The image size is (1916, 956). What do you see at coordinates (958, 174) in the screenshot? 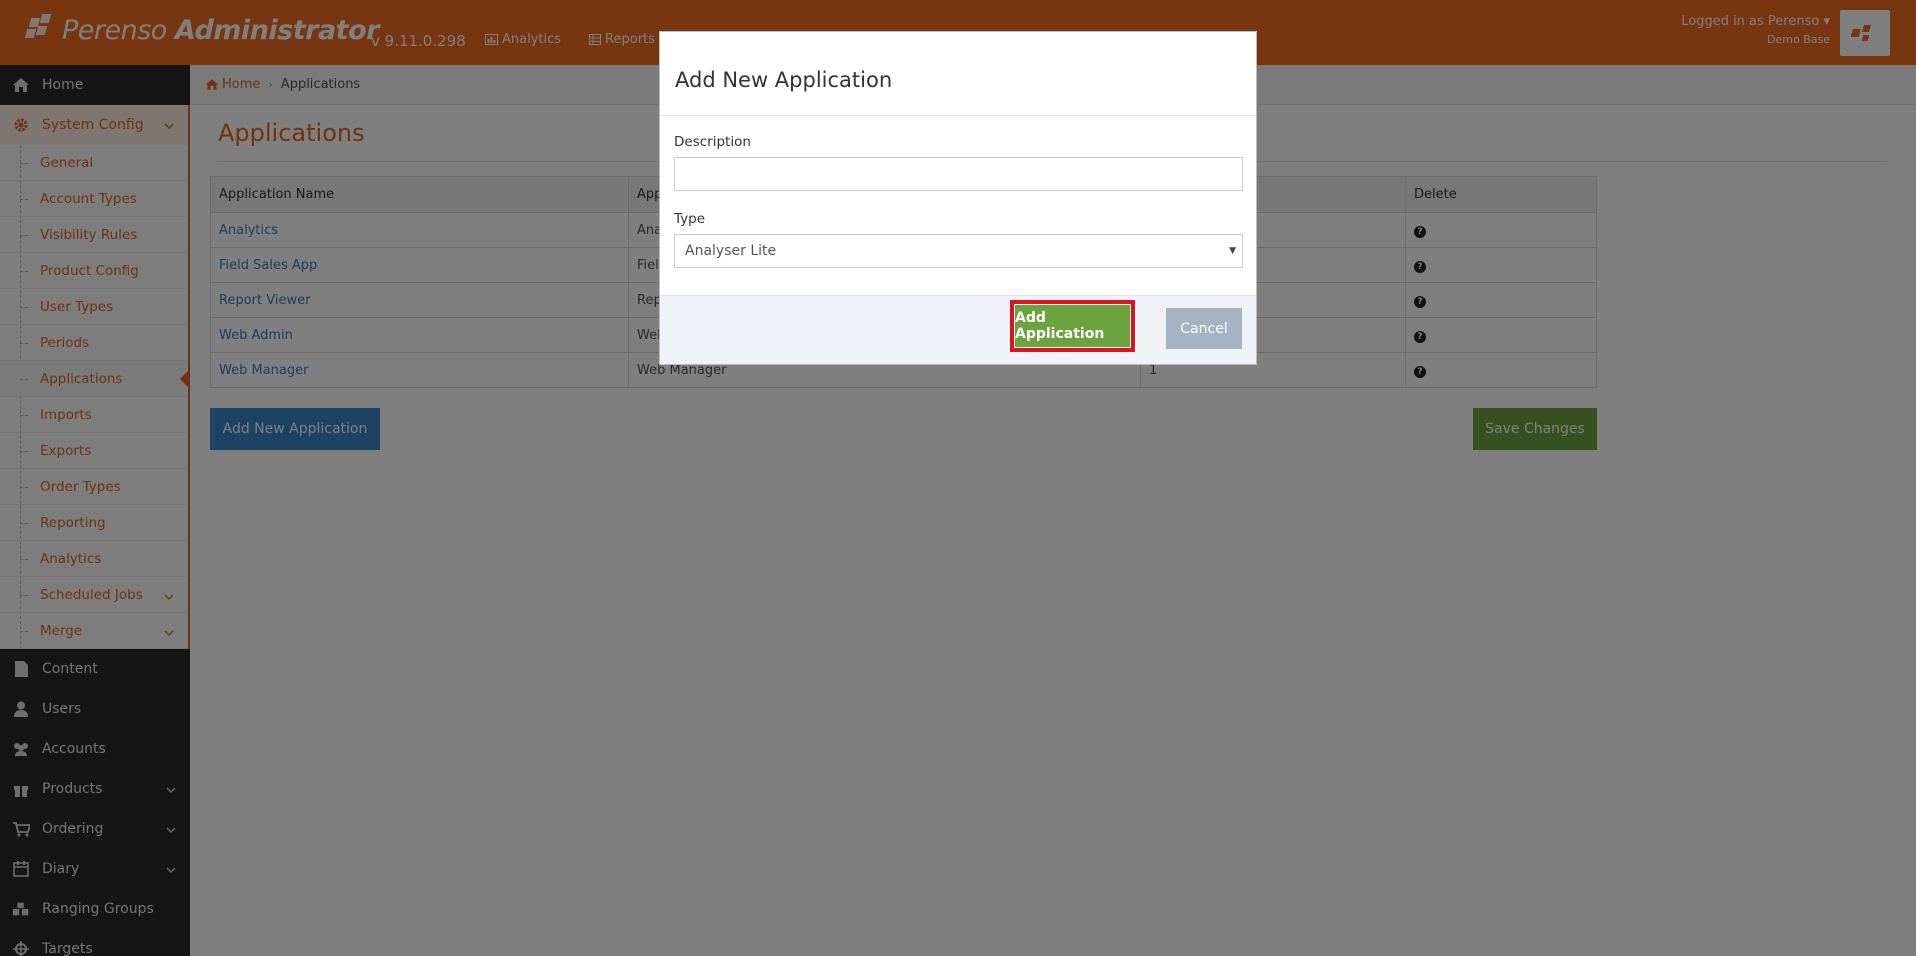
I see `description-input` at bounding box center [958, 174].